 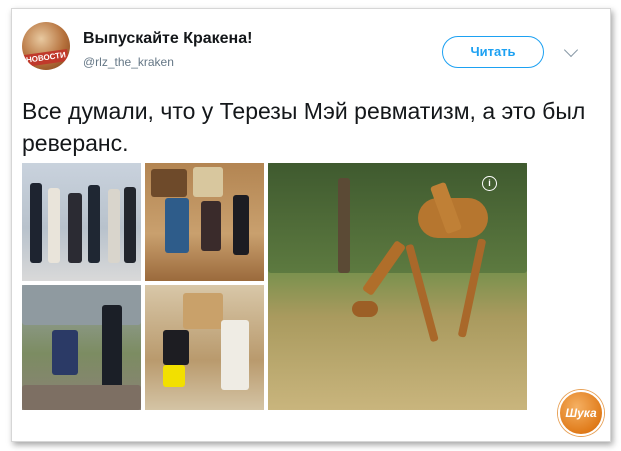 I want to click on photo-curtsey-to-queen, so click(x=204, y=347).